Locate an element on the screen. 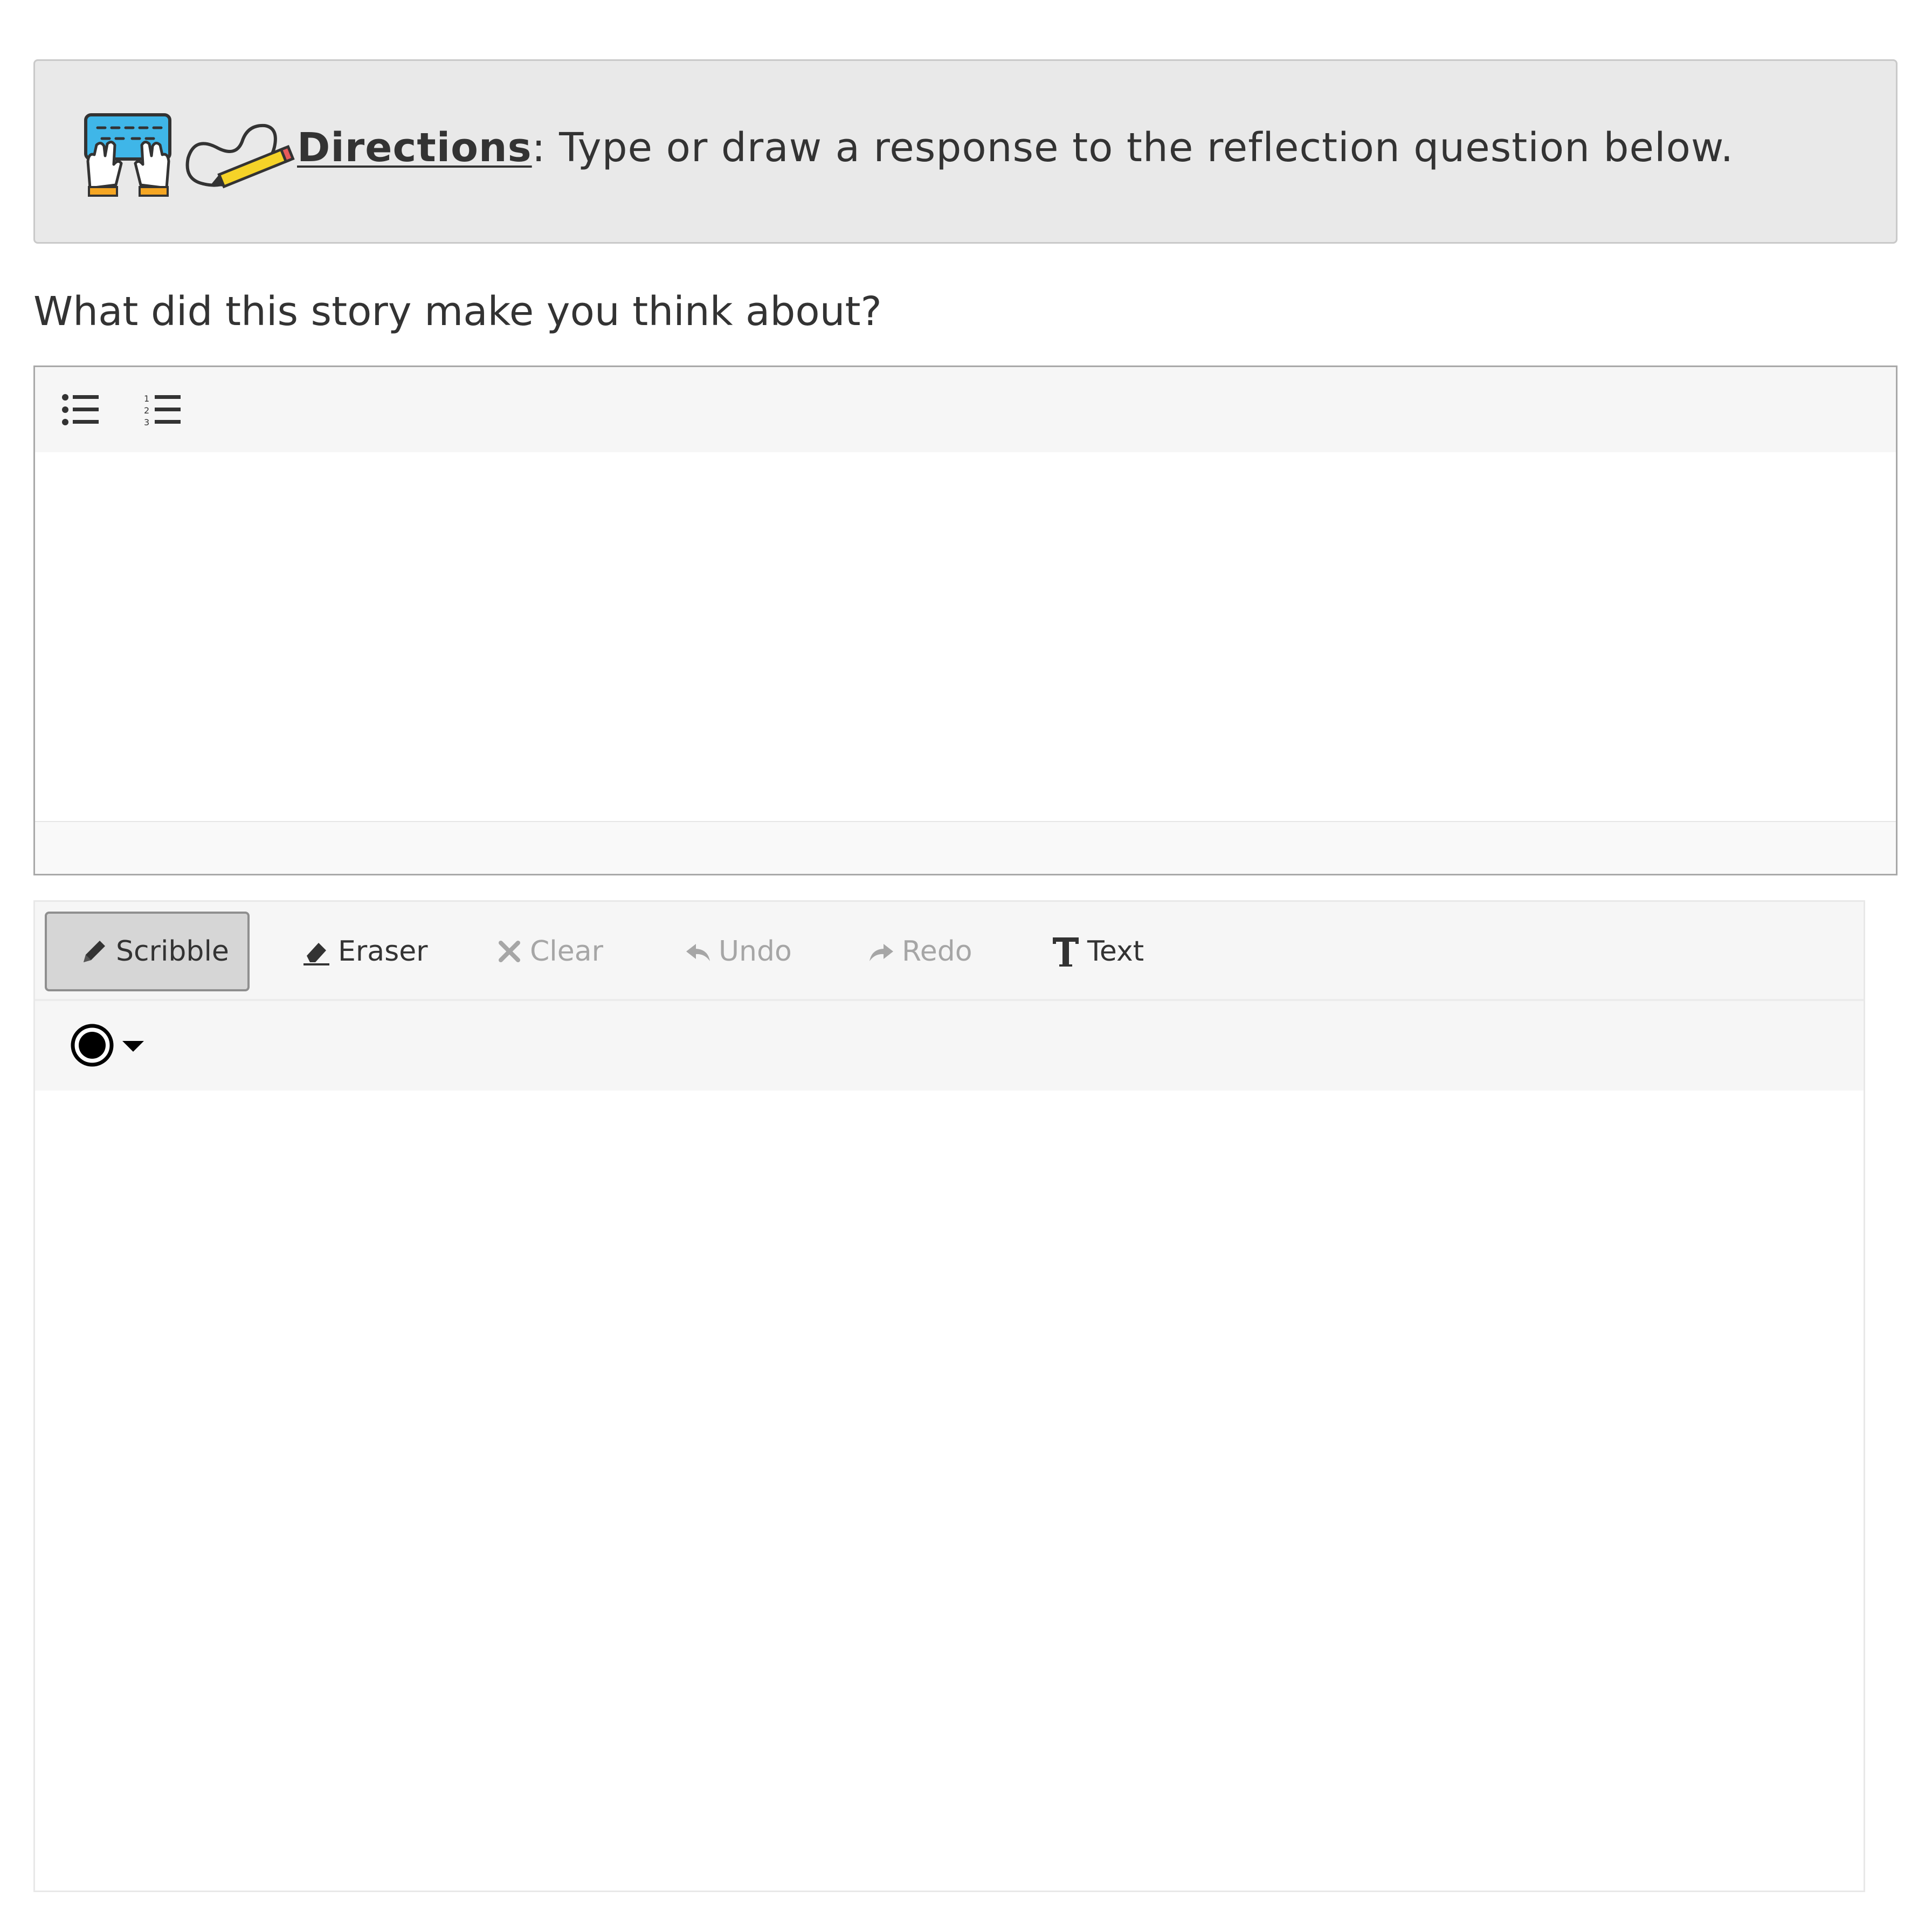  redo-label: Redo is located at coordinates (937, 951).